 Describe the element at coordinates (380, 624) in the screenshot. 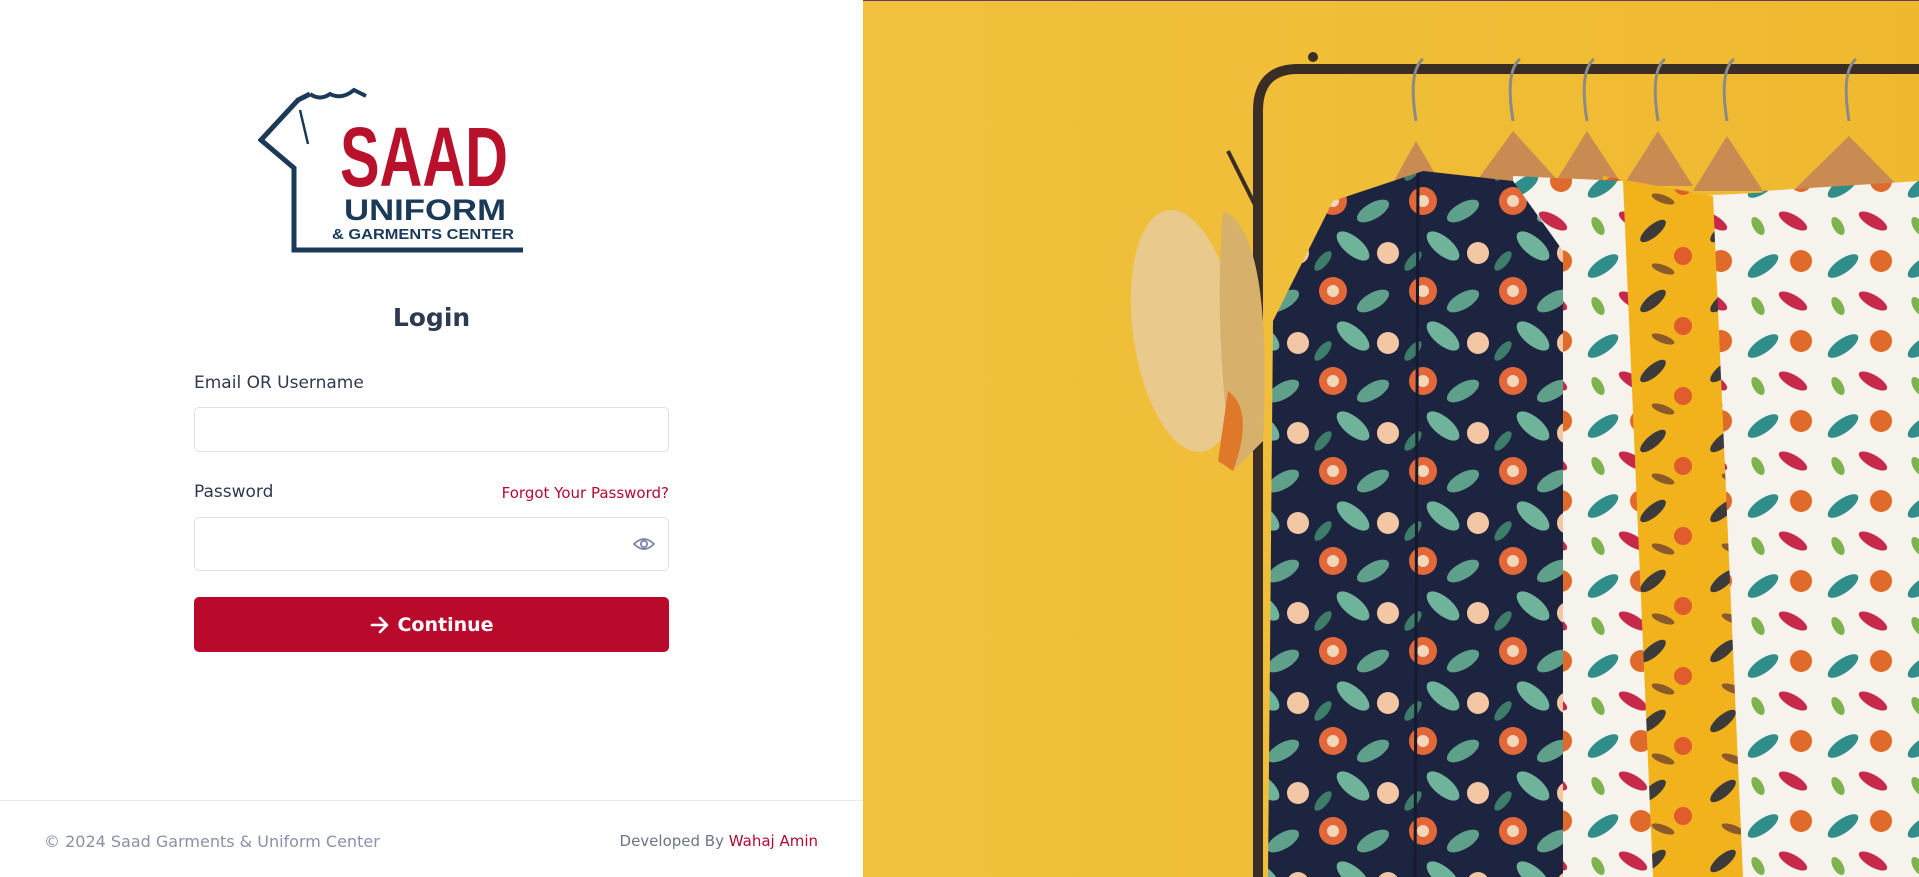

I see `arrow-right-icon` at that location.